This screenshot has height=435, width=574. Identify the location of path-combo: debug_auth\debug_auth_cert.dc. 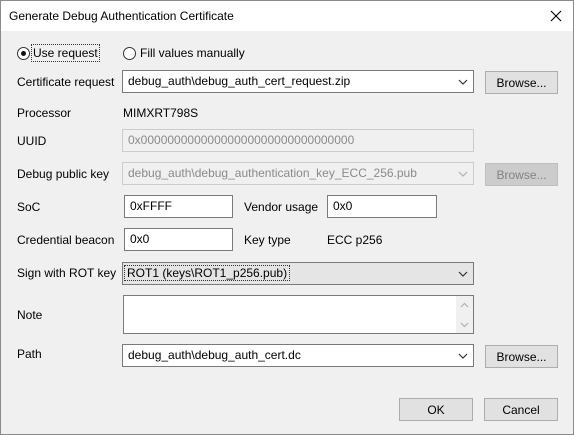
(298, 355).